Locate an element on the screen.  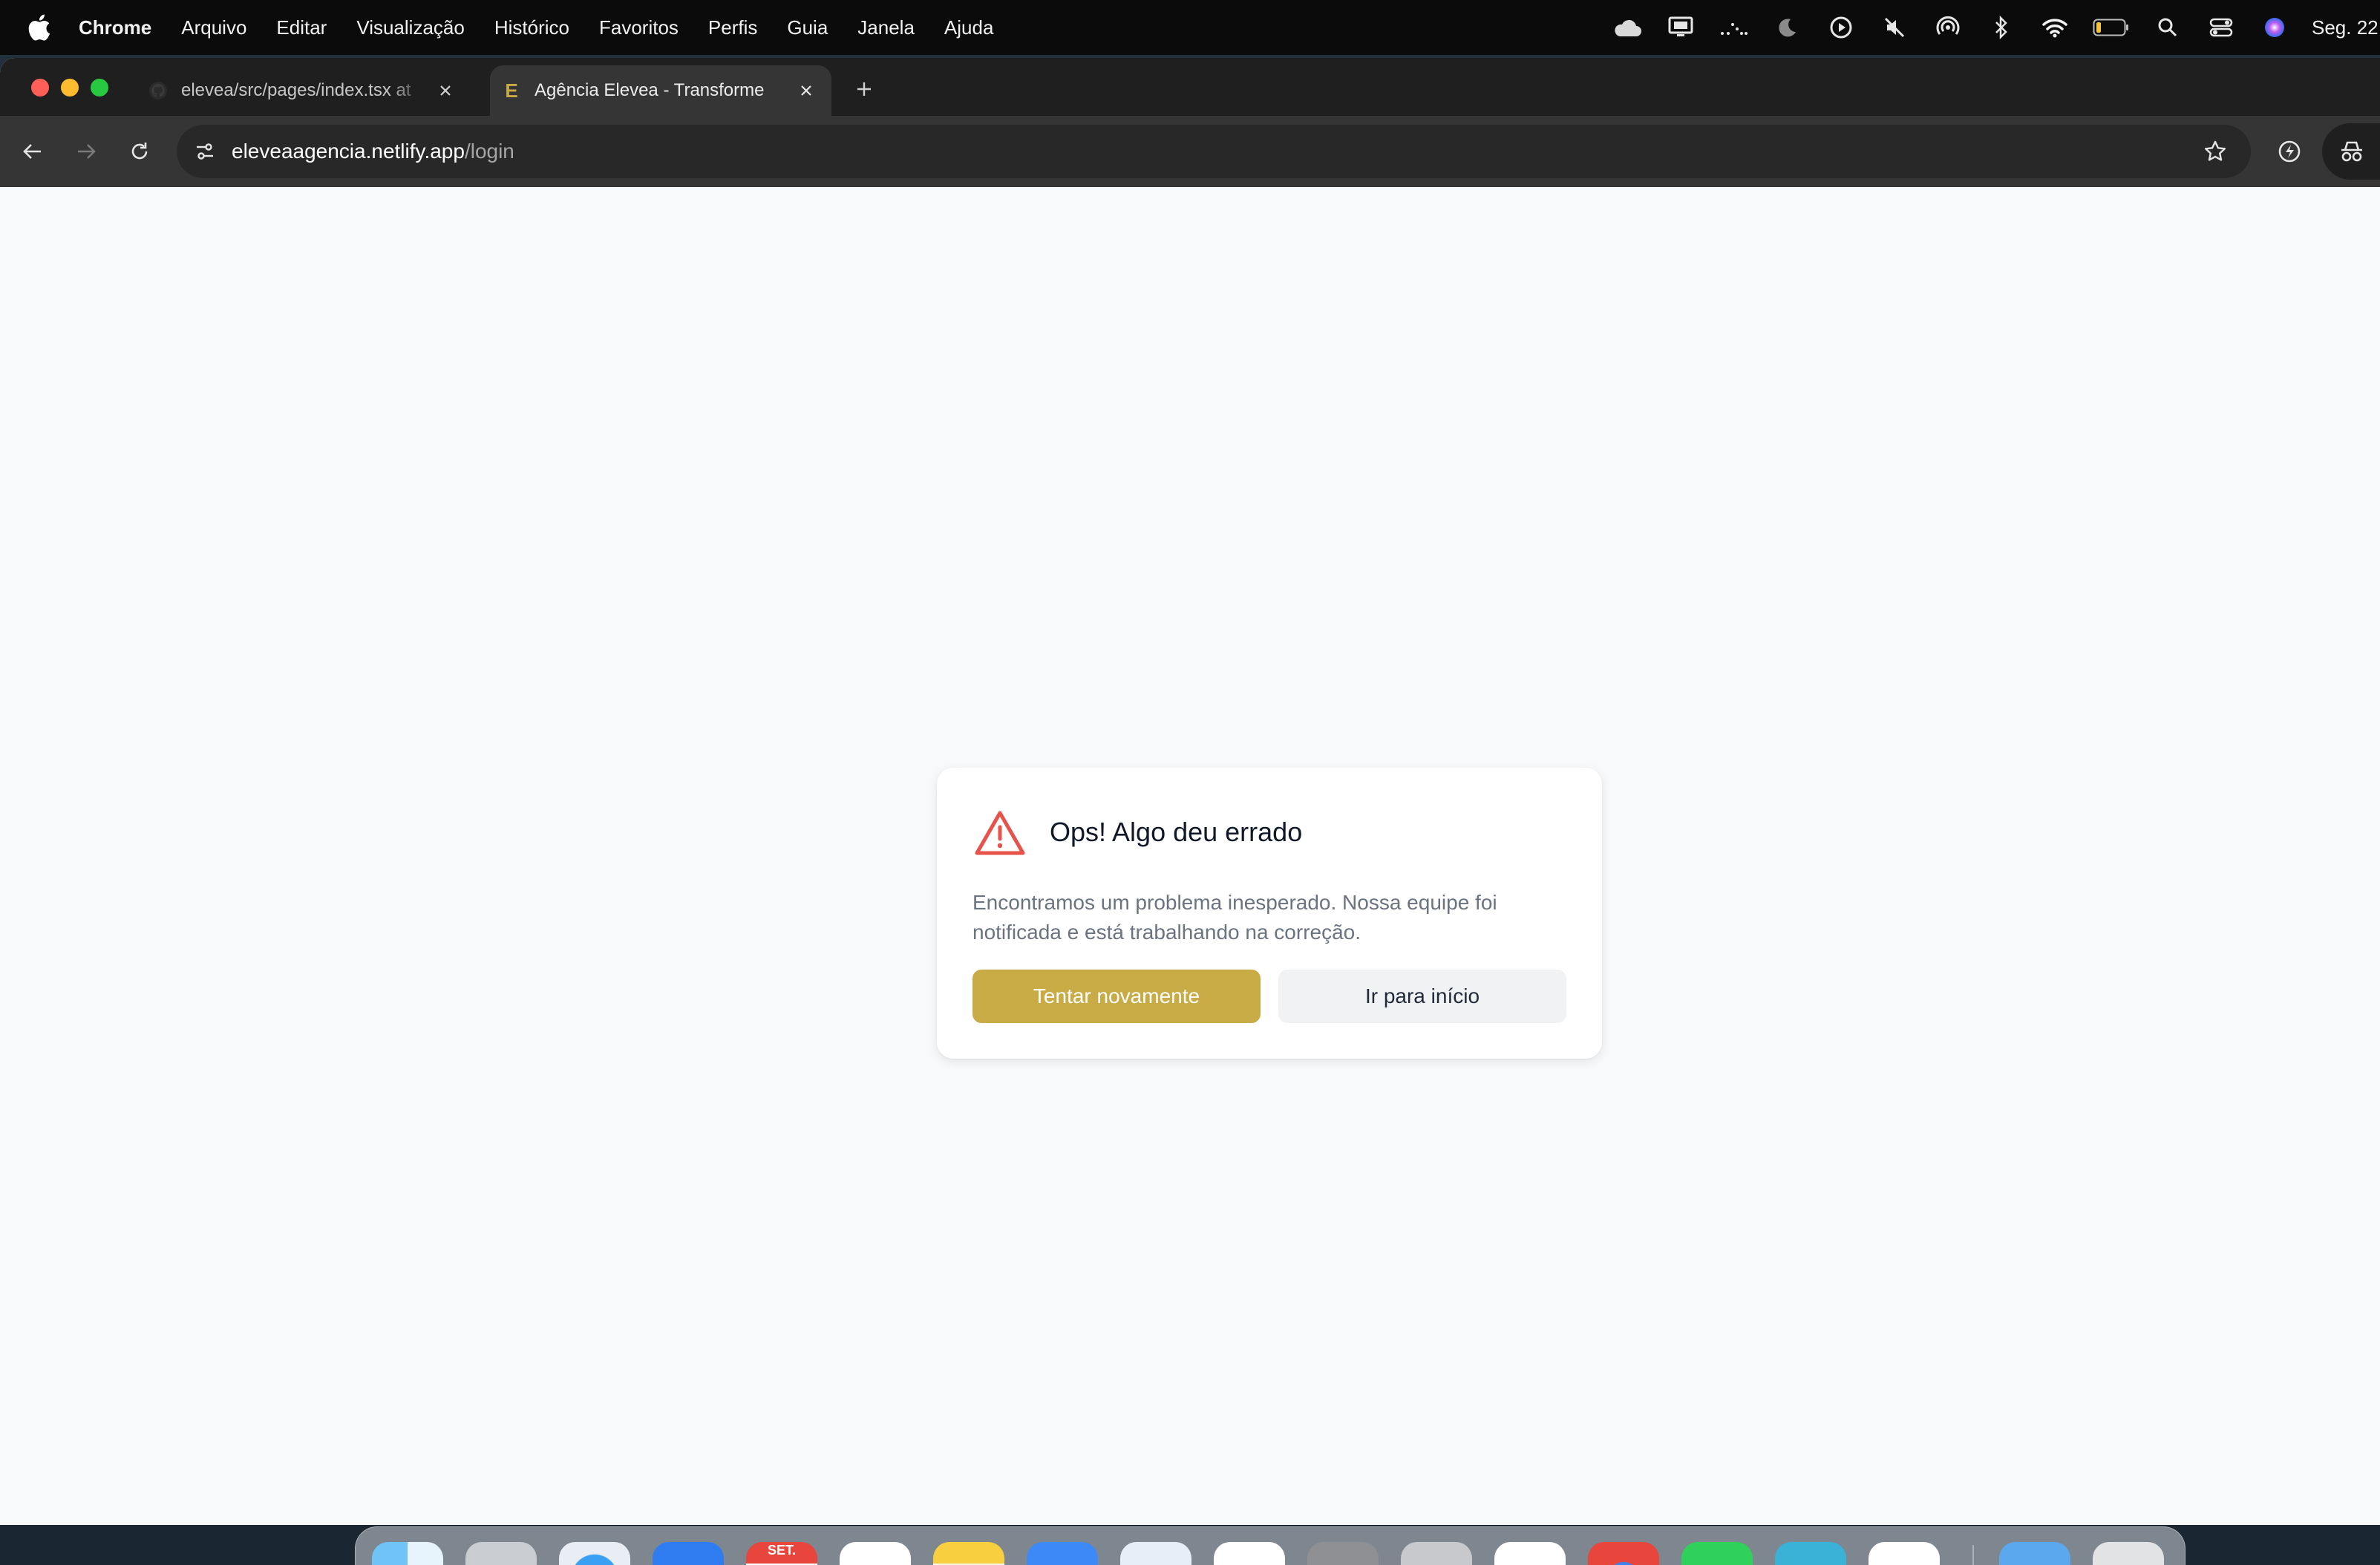
tab-elevea-title: Agência Elevea - Transforme is located at coordinates (649, 90).